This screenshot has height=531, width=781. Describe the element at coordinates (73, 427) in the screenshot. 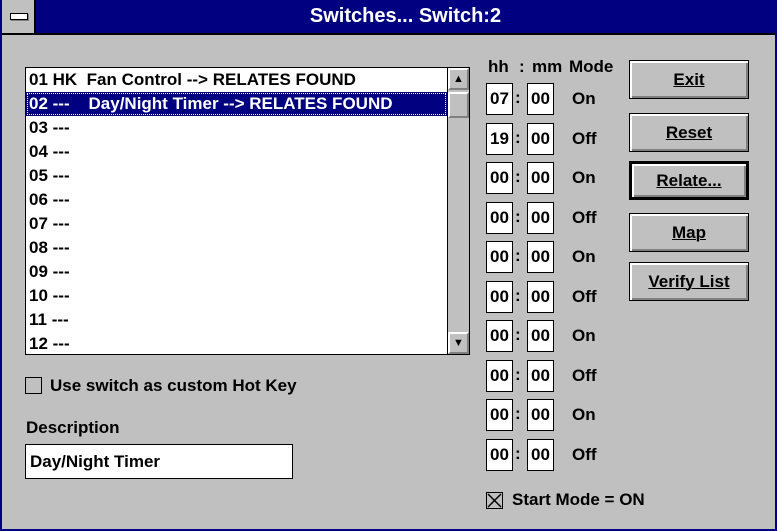

I see `description-label: Description` at that location.